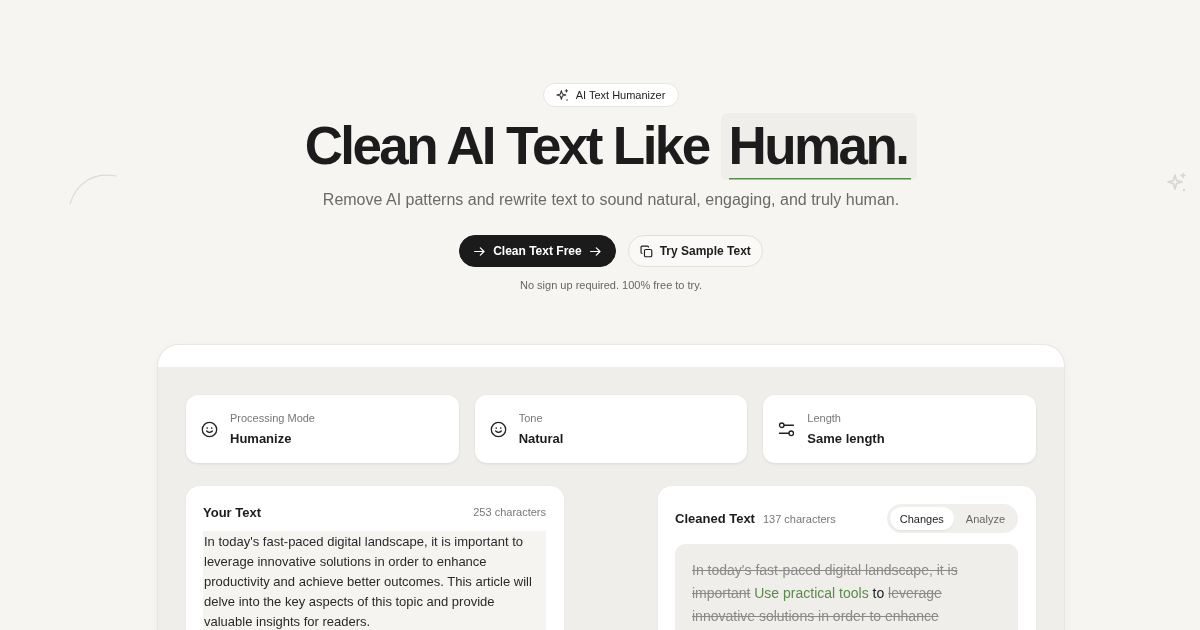 Image resolution: width=1200 pixels, height=630 pixels. I want to click on sample-text-button: Try Sample Text, so click(695, 251).